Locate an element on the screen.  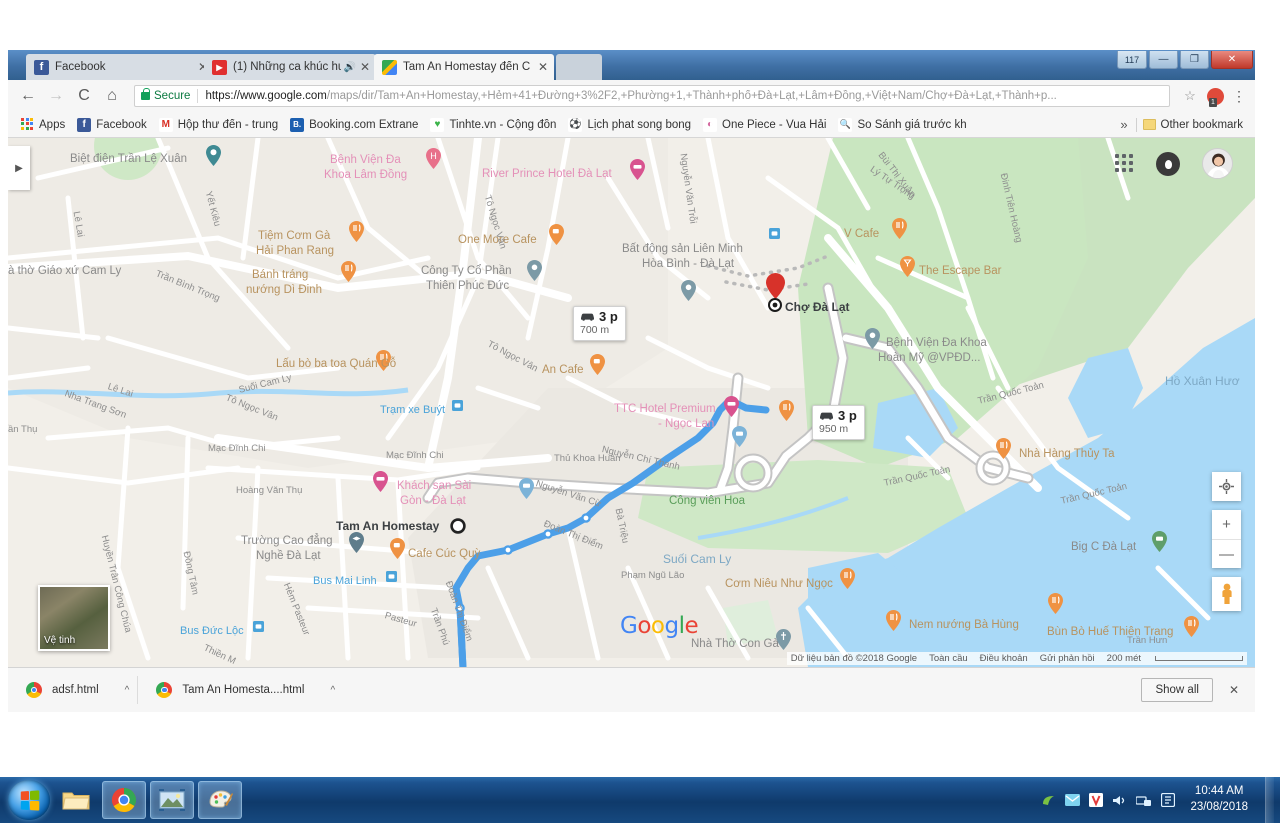
map-pin-school is located at coordinates (356, 542).